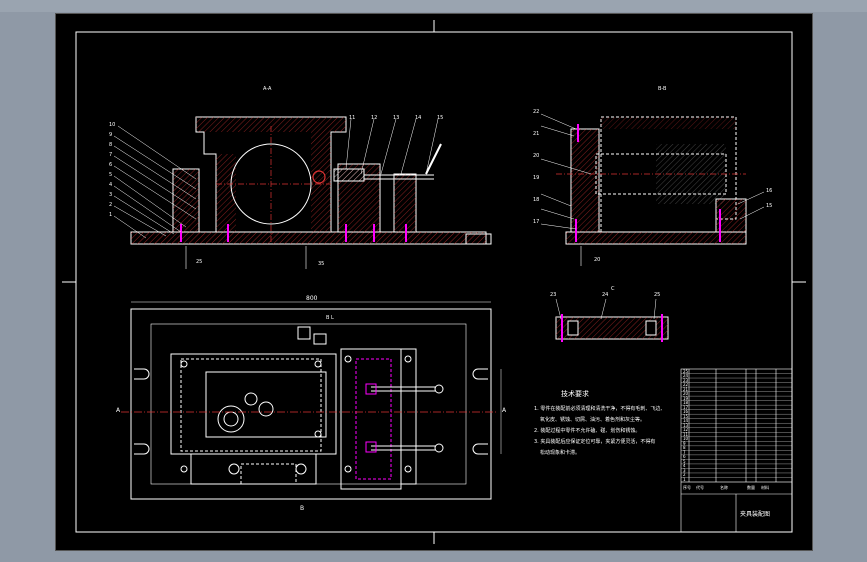 The height and width of the screenshot is (562, 867). What do you see at coordinates (112, 125) in the screenshot?
I see `part-balloon: 10` at bounding box center [112, 125].